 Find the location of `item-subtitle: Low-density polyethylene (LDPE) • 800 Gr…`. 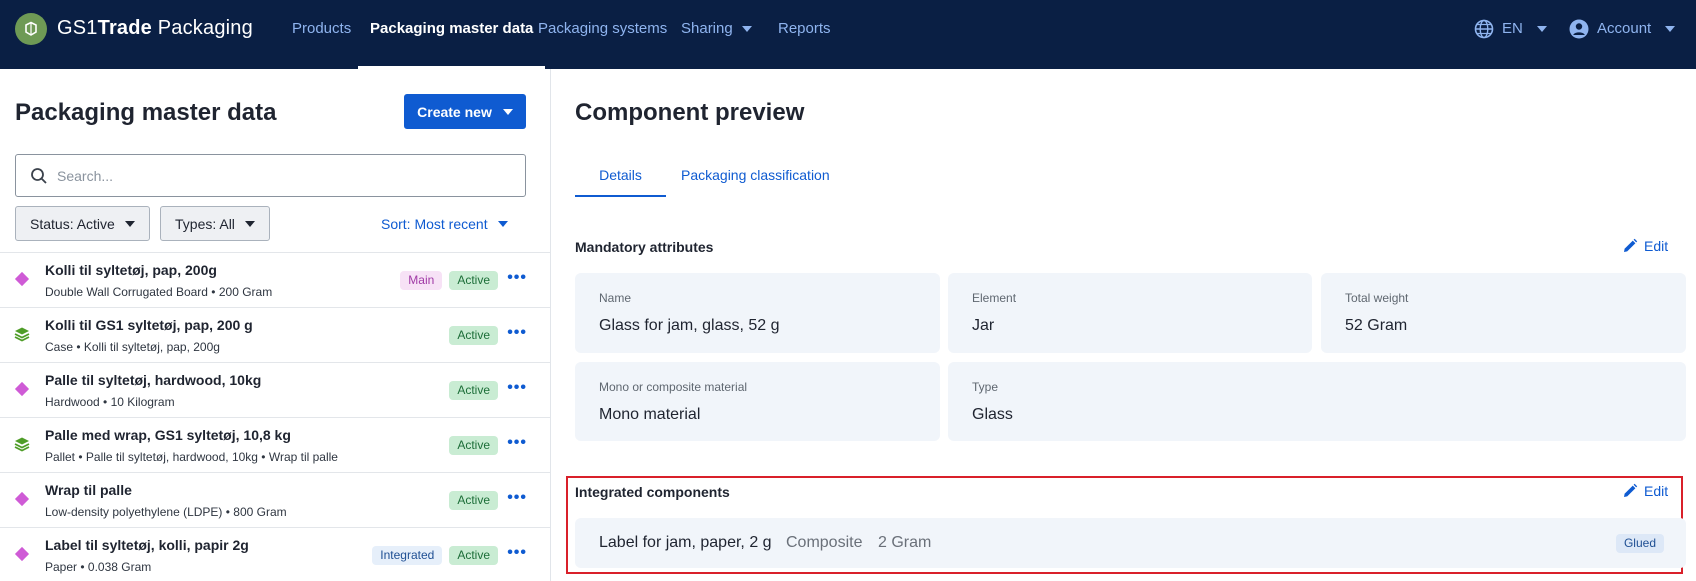

item-subtitle: Low-density polyethylene (LDPE) • 800 Gr… is located at coordinates (166, 512).